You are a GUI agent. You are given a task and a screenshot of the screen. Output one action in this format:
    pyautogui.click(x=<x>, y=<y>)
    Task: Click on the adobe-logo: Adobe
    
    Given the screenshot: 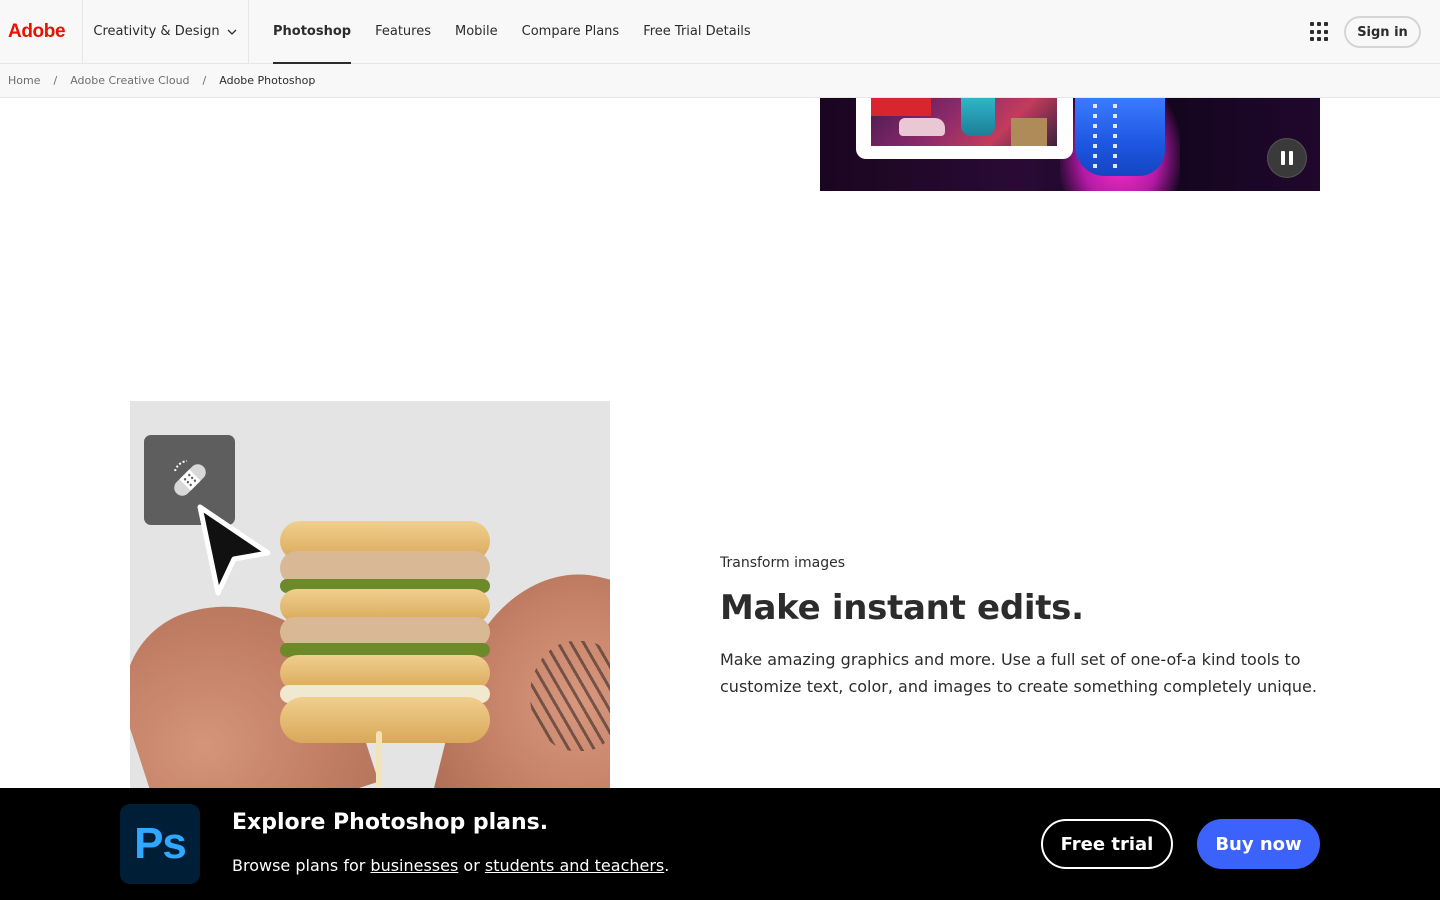 What is the action you would take?
    pyautogui.click(x=41, y=32)
    